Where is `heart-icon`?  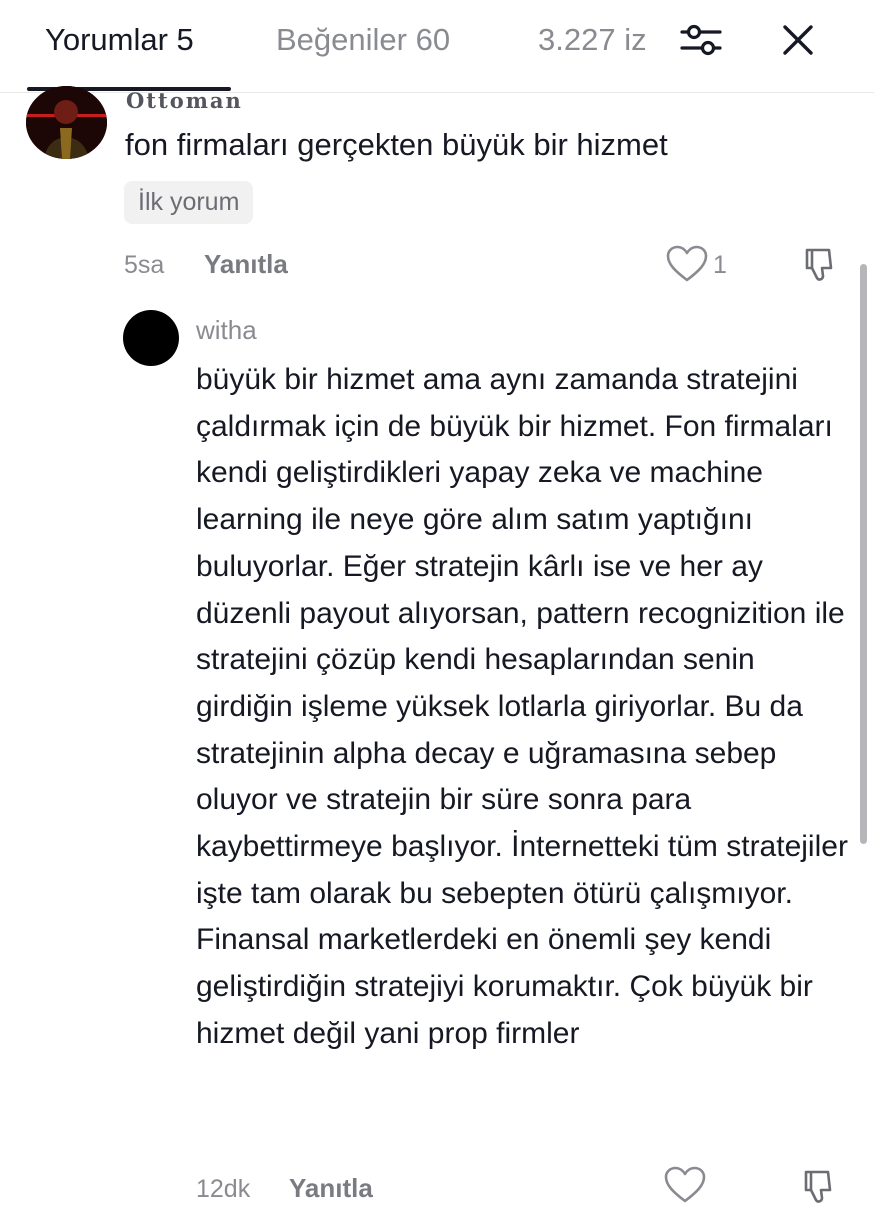
heart-icon is located at coordinates (687, 264).